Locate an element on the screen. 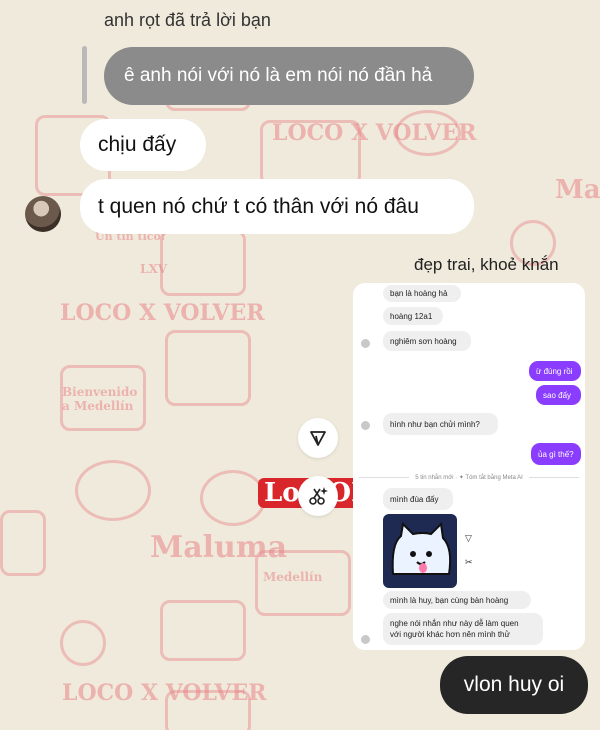 This screenshot has width=600, height=730. screenshot-message: ừ đúng rồi is located at coordinates (555, 371).